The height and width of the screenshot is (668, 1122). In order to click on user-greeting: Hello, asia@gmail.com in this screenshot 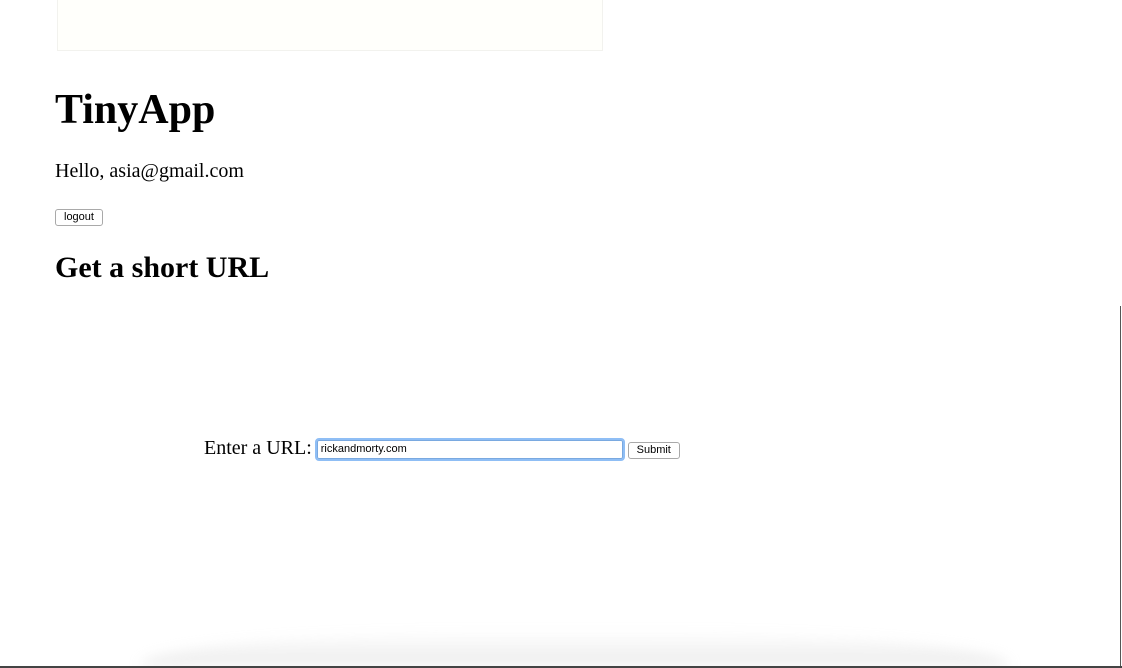, I will do `click(149, 171)`.